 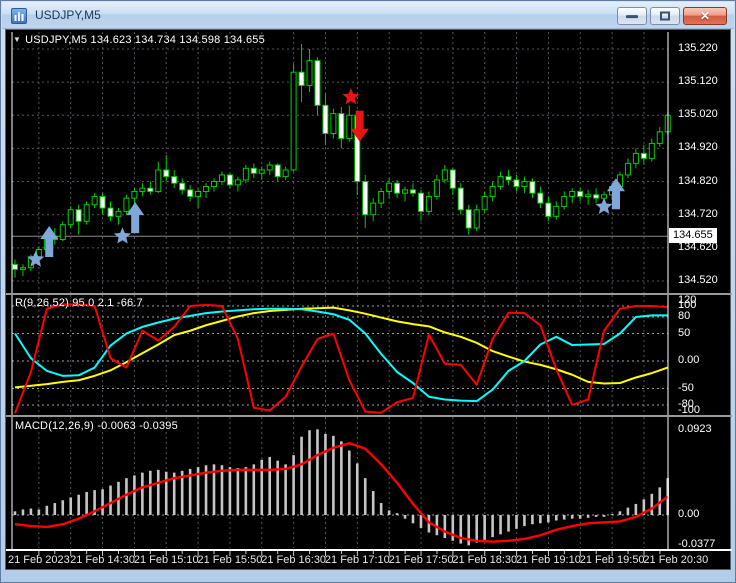 What do you see at coordinates (294, 560) in the screenshot?
I see `time-tick-label: 21 Feb 16:30` at bounding box center [294, 560].